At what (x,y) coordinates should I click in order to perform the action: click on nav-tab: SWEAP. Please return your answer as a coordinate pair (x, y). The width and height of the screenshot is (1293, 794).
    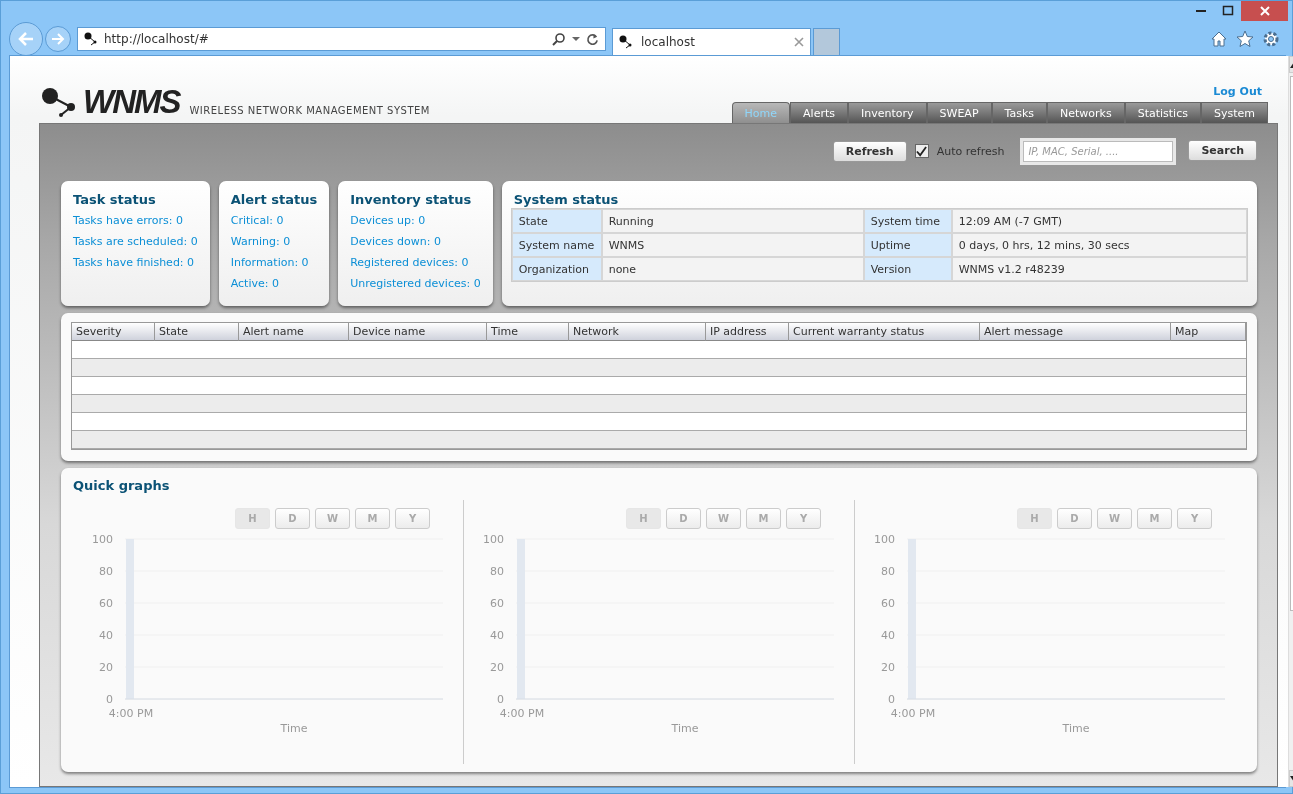
    Looking at the image, I should click on (959, 112).